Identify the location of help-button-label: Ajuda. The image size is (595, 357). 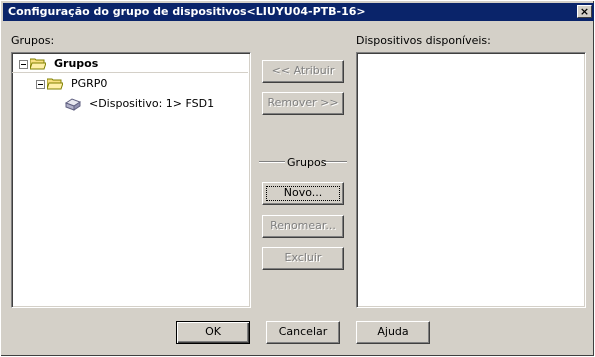
(393, 331).